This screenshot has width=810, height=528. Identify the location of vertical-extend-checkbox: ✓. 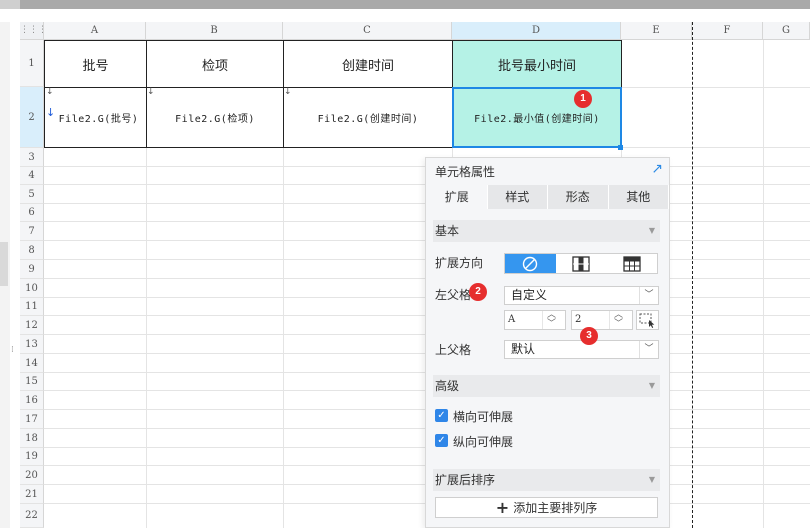
(441, 440).